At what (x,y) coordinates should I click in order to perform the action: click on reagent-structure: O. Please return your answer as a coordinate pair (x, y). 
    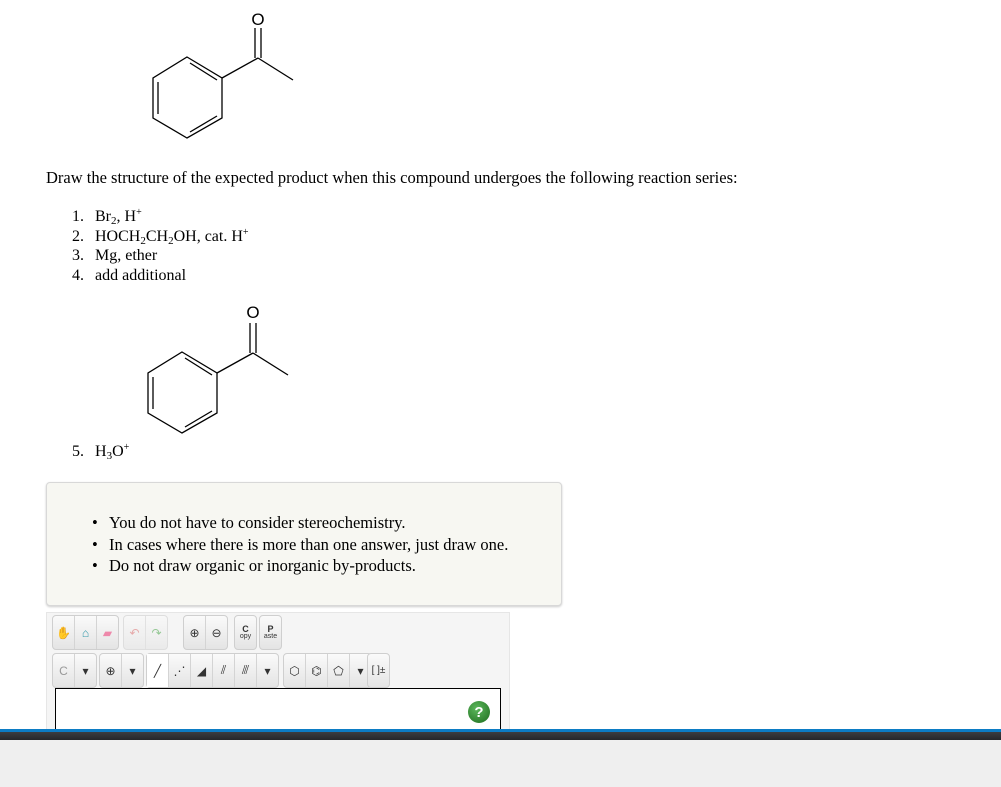
    Looking at the image, I should click on (218, 368).